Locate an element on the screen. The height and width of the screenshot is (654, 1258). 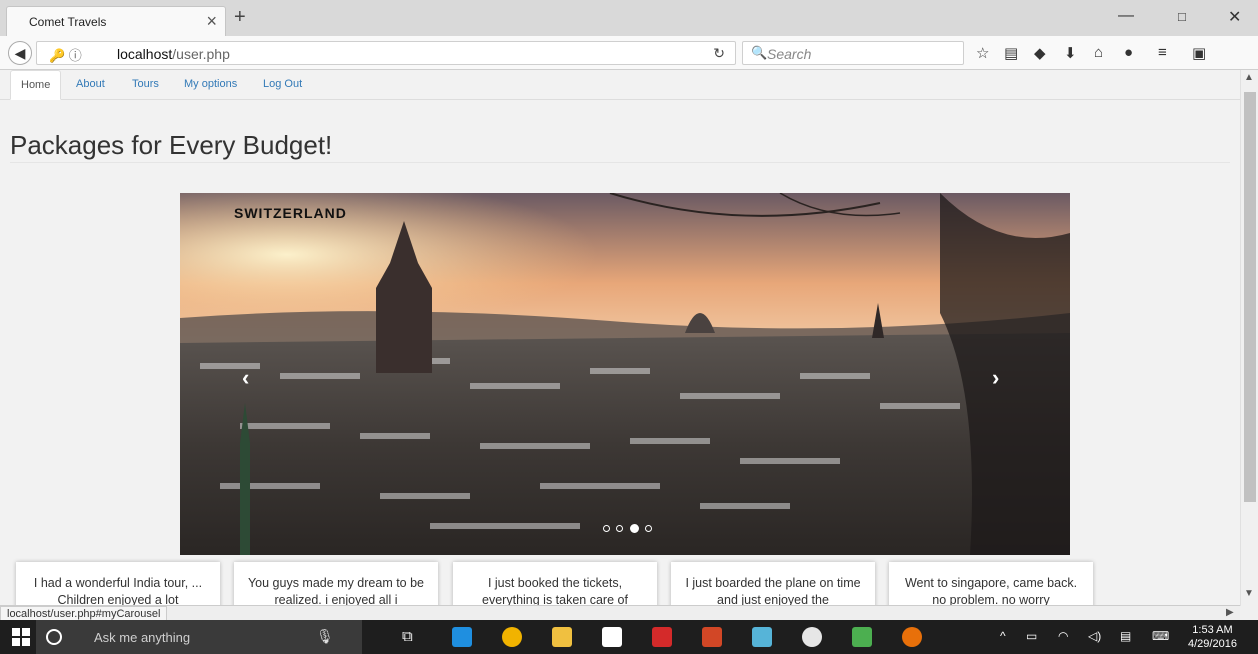
browser-tab: Comet Travels × is located at coordinates (116, 21).